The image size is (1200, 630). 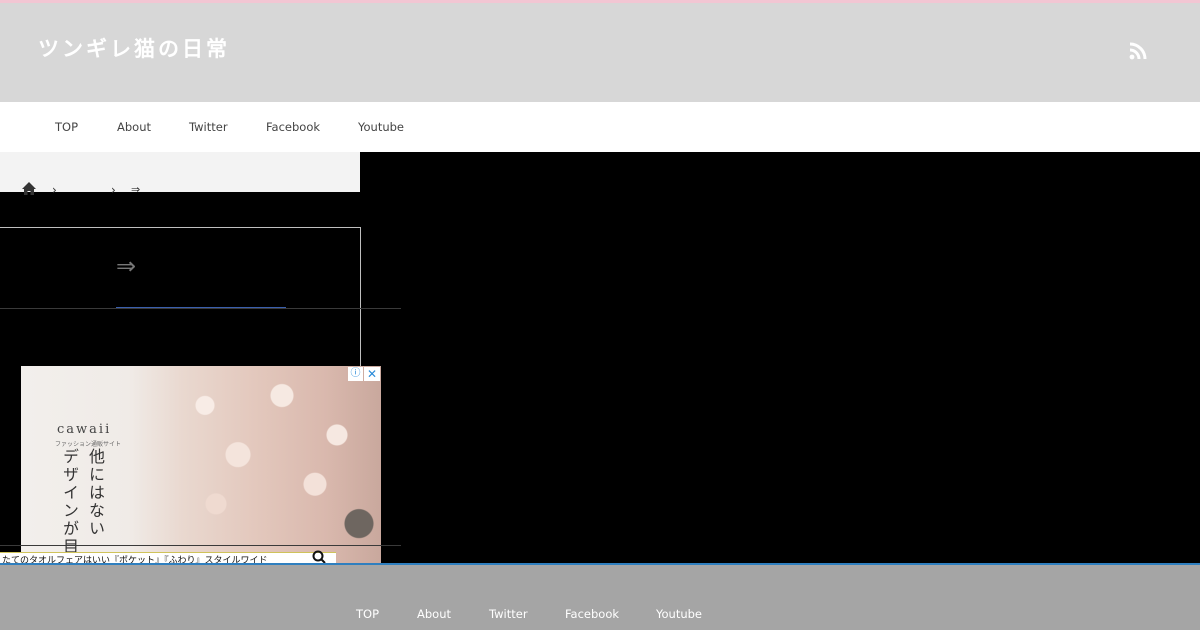 What do you see at coordinates (84, 429) in the screenshot?
I see `ad-brand: cawaii` at bounding box center [84, 429].